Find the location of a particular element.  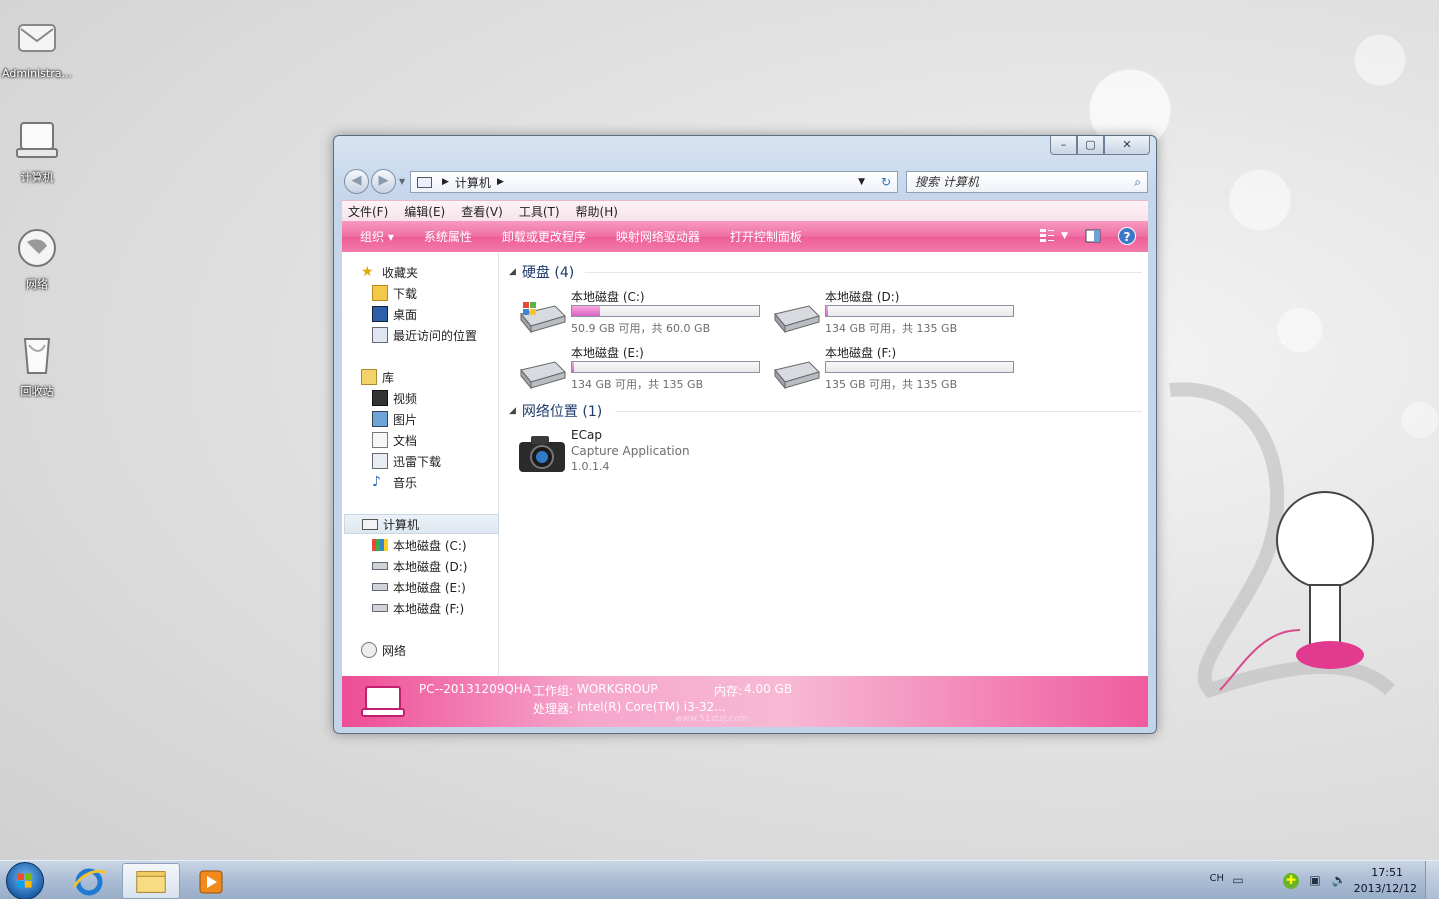

view-options-chevron-icon: ▼ is located at coordinates (1064, 236).